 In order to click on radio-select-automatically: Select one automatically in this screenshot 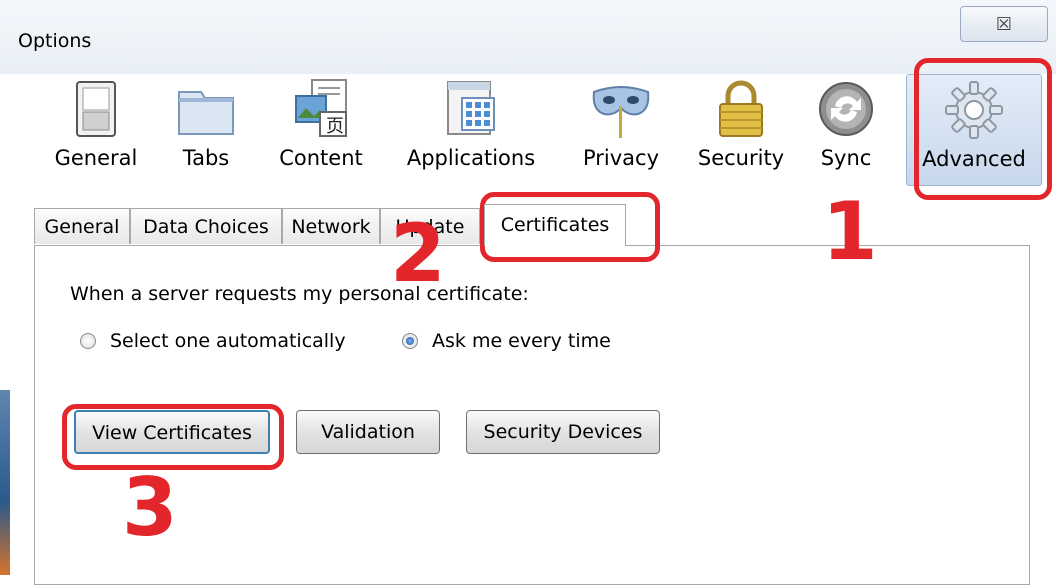, I will do `click(213, 341)`.